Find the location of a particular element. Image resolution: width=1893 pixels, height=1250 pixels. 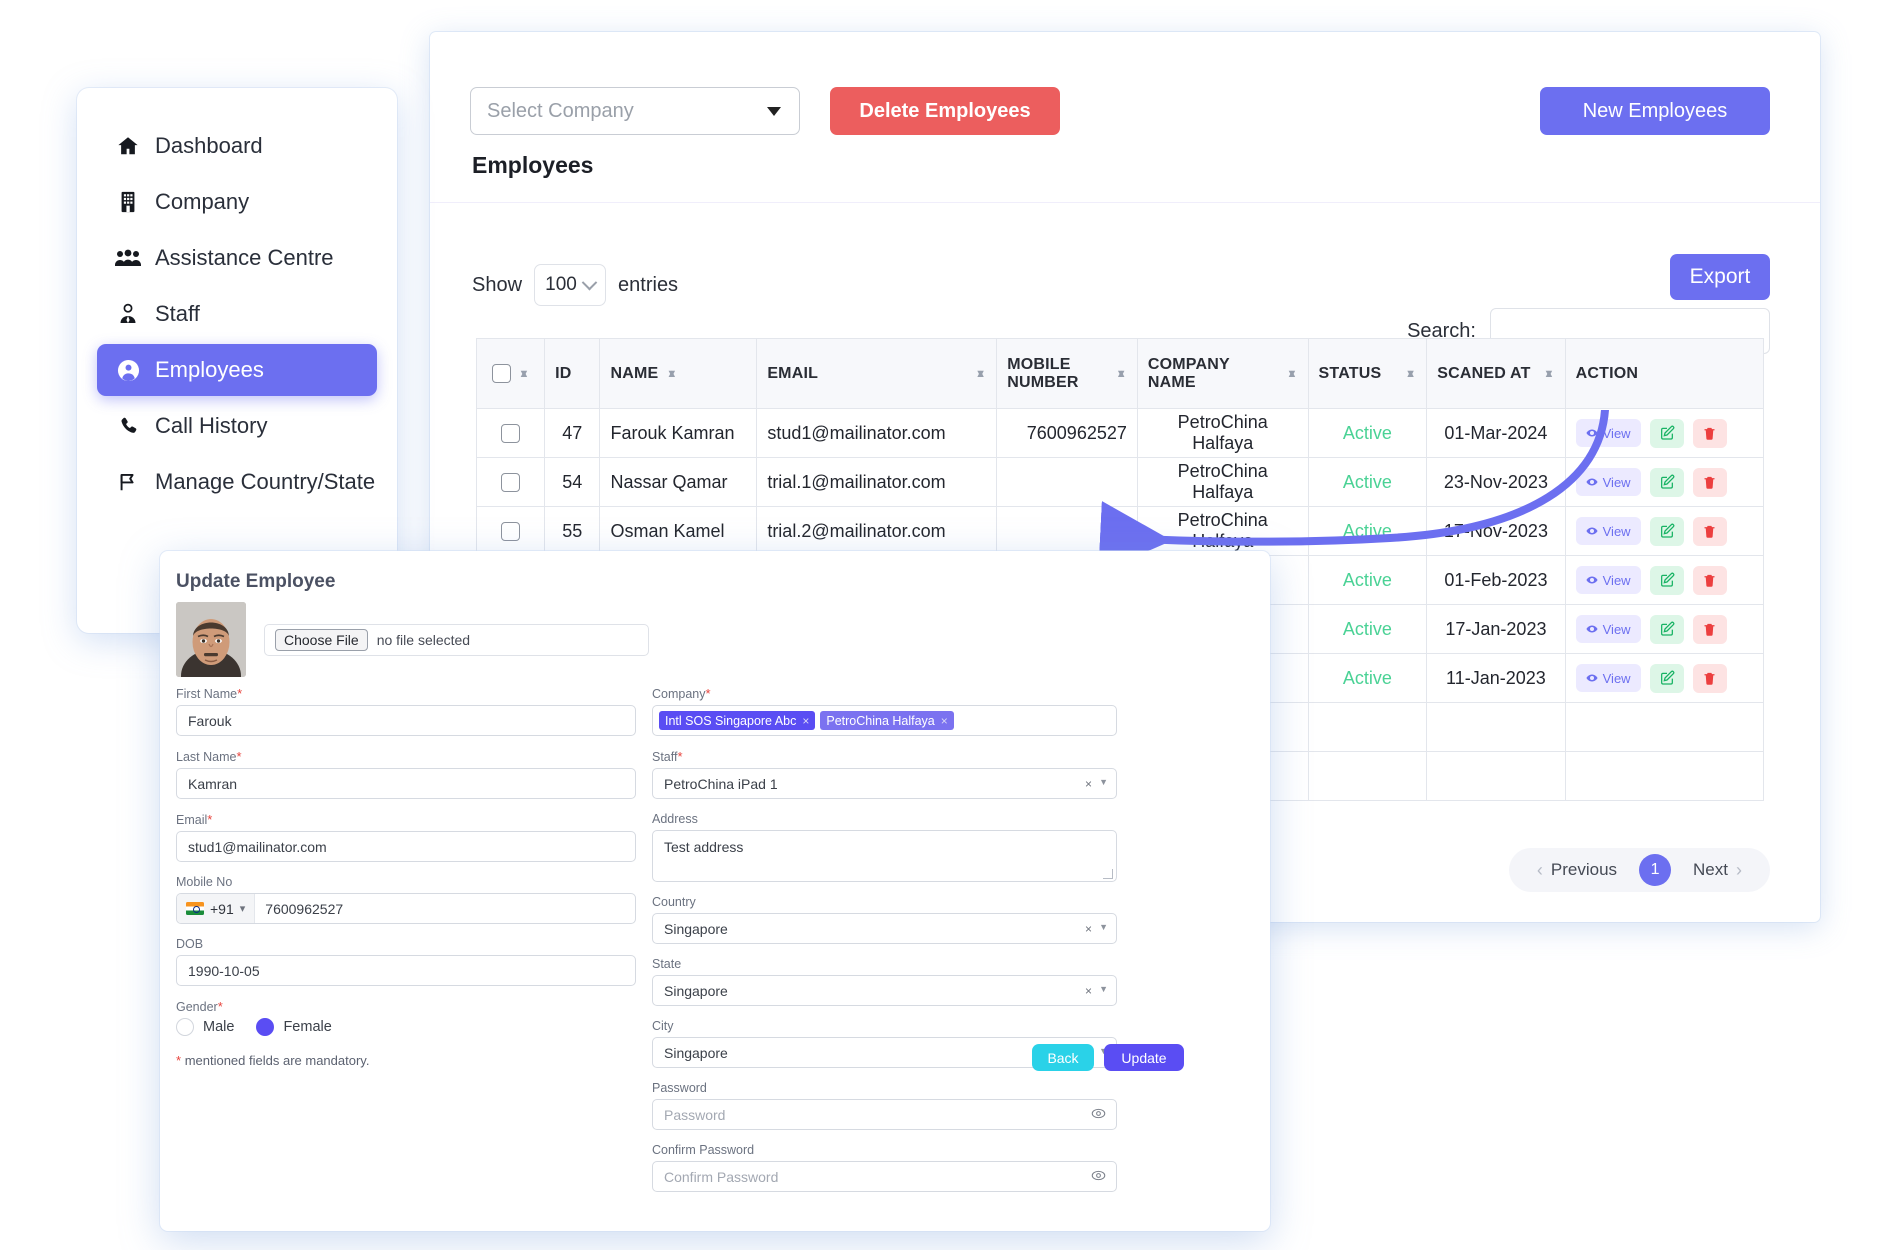

gender-radio-male: Male is located at coordinates (205, 1027).